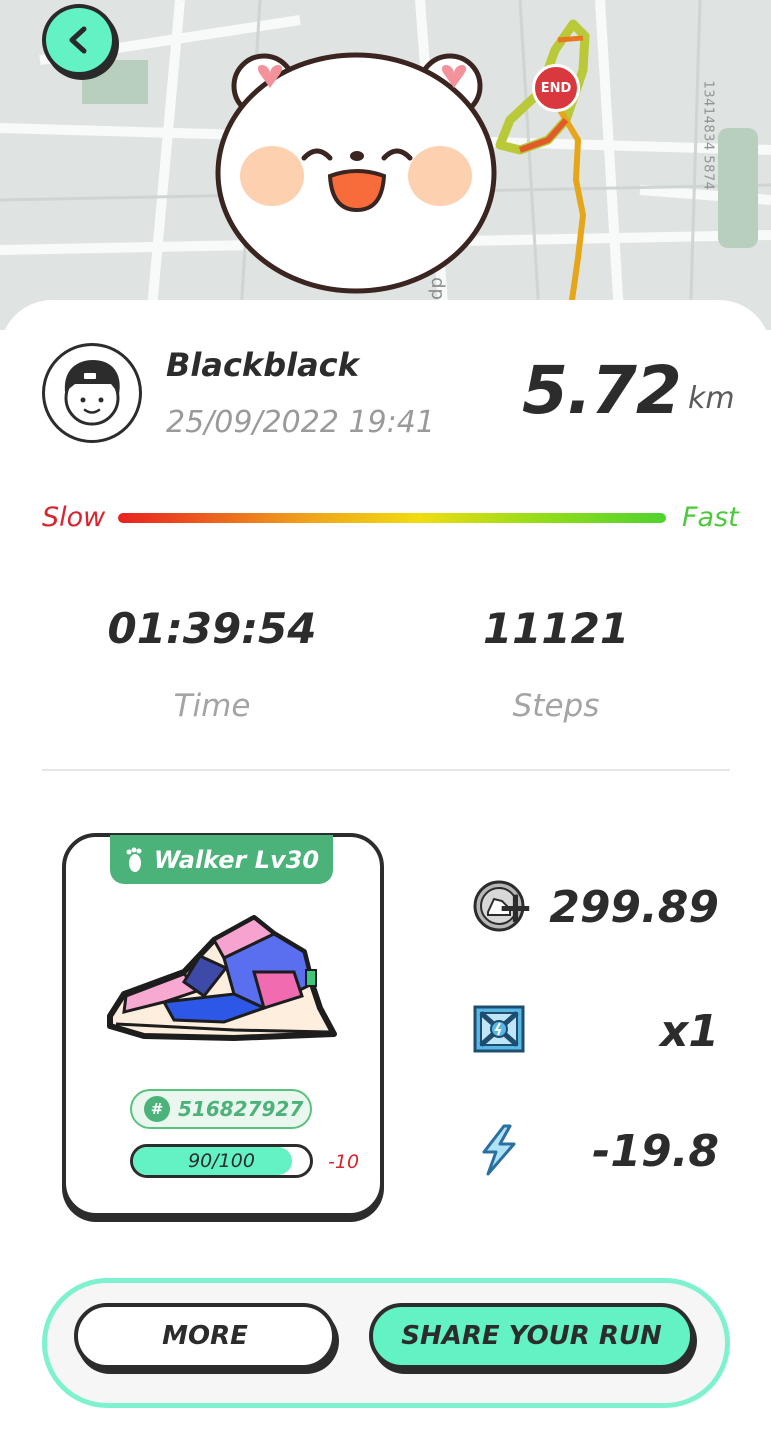 The height and width of the screenshot is (1440, 771). Describe the element at coordinates (236, 859) in the screenshot. I see `sneaker-level-label: Walker Lv30` at that location.